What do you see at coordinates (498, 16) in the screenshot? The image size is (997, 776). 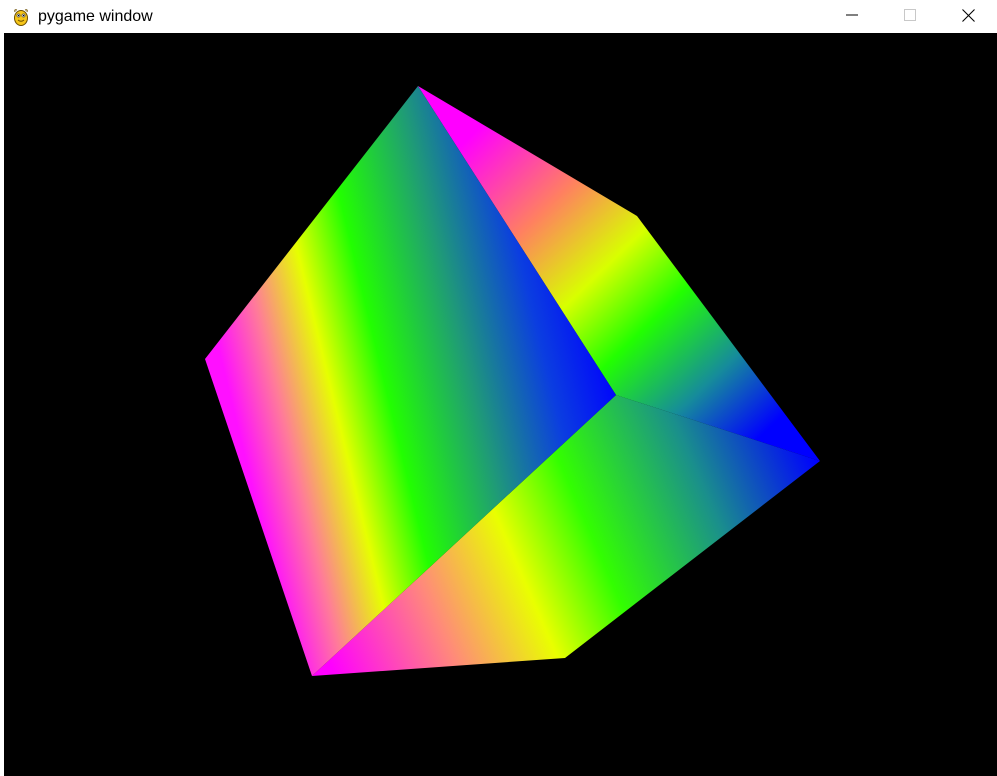 I see `title-bar: pygame window` at bounding box center [498, 16].